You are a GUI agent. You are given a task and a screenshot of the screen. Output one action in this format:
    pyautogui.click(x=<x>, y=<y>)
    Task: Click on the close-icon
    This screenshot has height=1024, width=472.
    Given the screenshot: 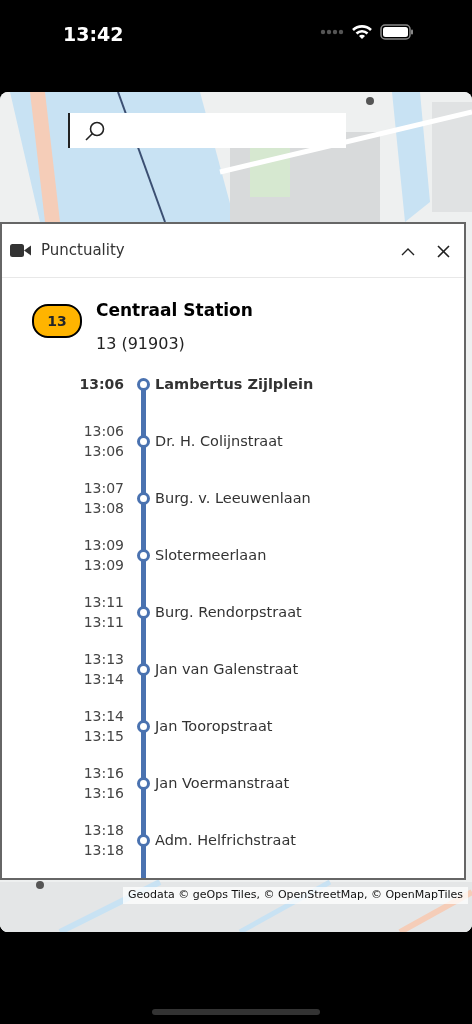 What is the action you would take?
    pyautogui.click(x=443, y=251)
    